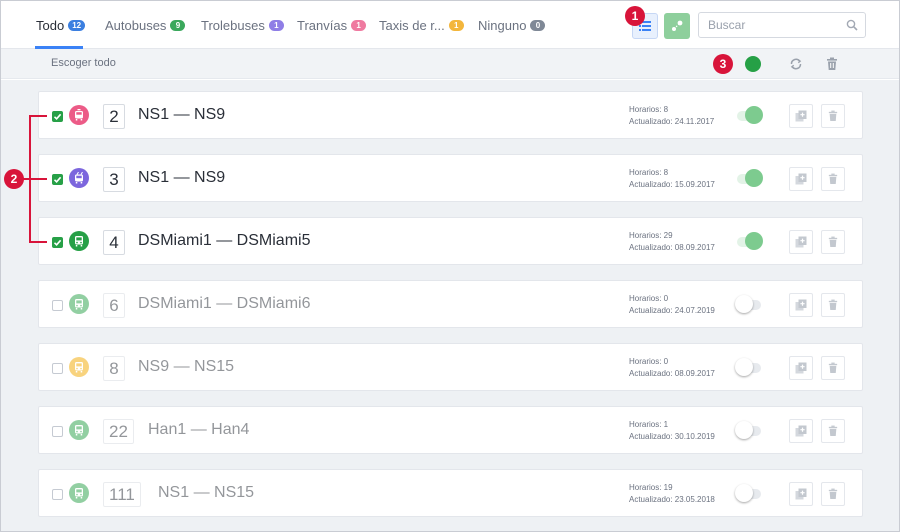 The width and height of the screenshot is (900, 532). I want to click on map-view-button, so click(677, 26).